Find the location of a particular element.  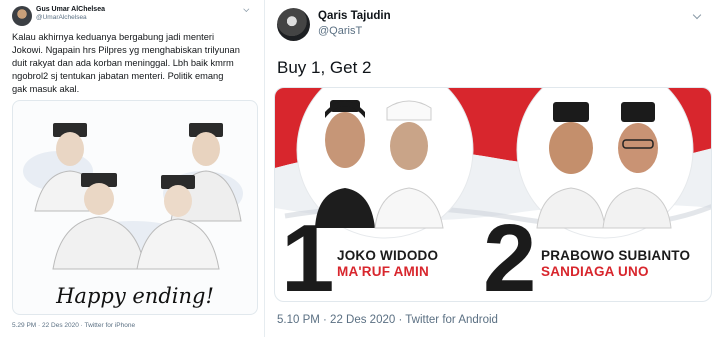

pair-2-name-1: PRABOWO SUBIANTO is located at coordinates (616, 255).